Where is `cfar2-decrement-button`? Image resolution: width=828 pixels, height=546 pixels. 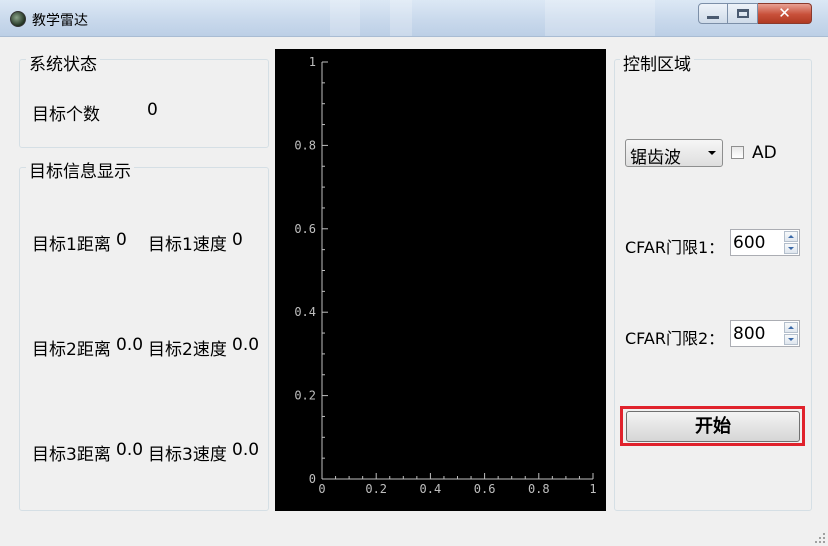
cfar2-decrement-button is located at coordinates (791, 339).